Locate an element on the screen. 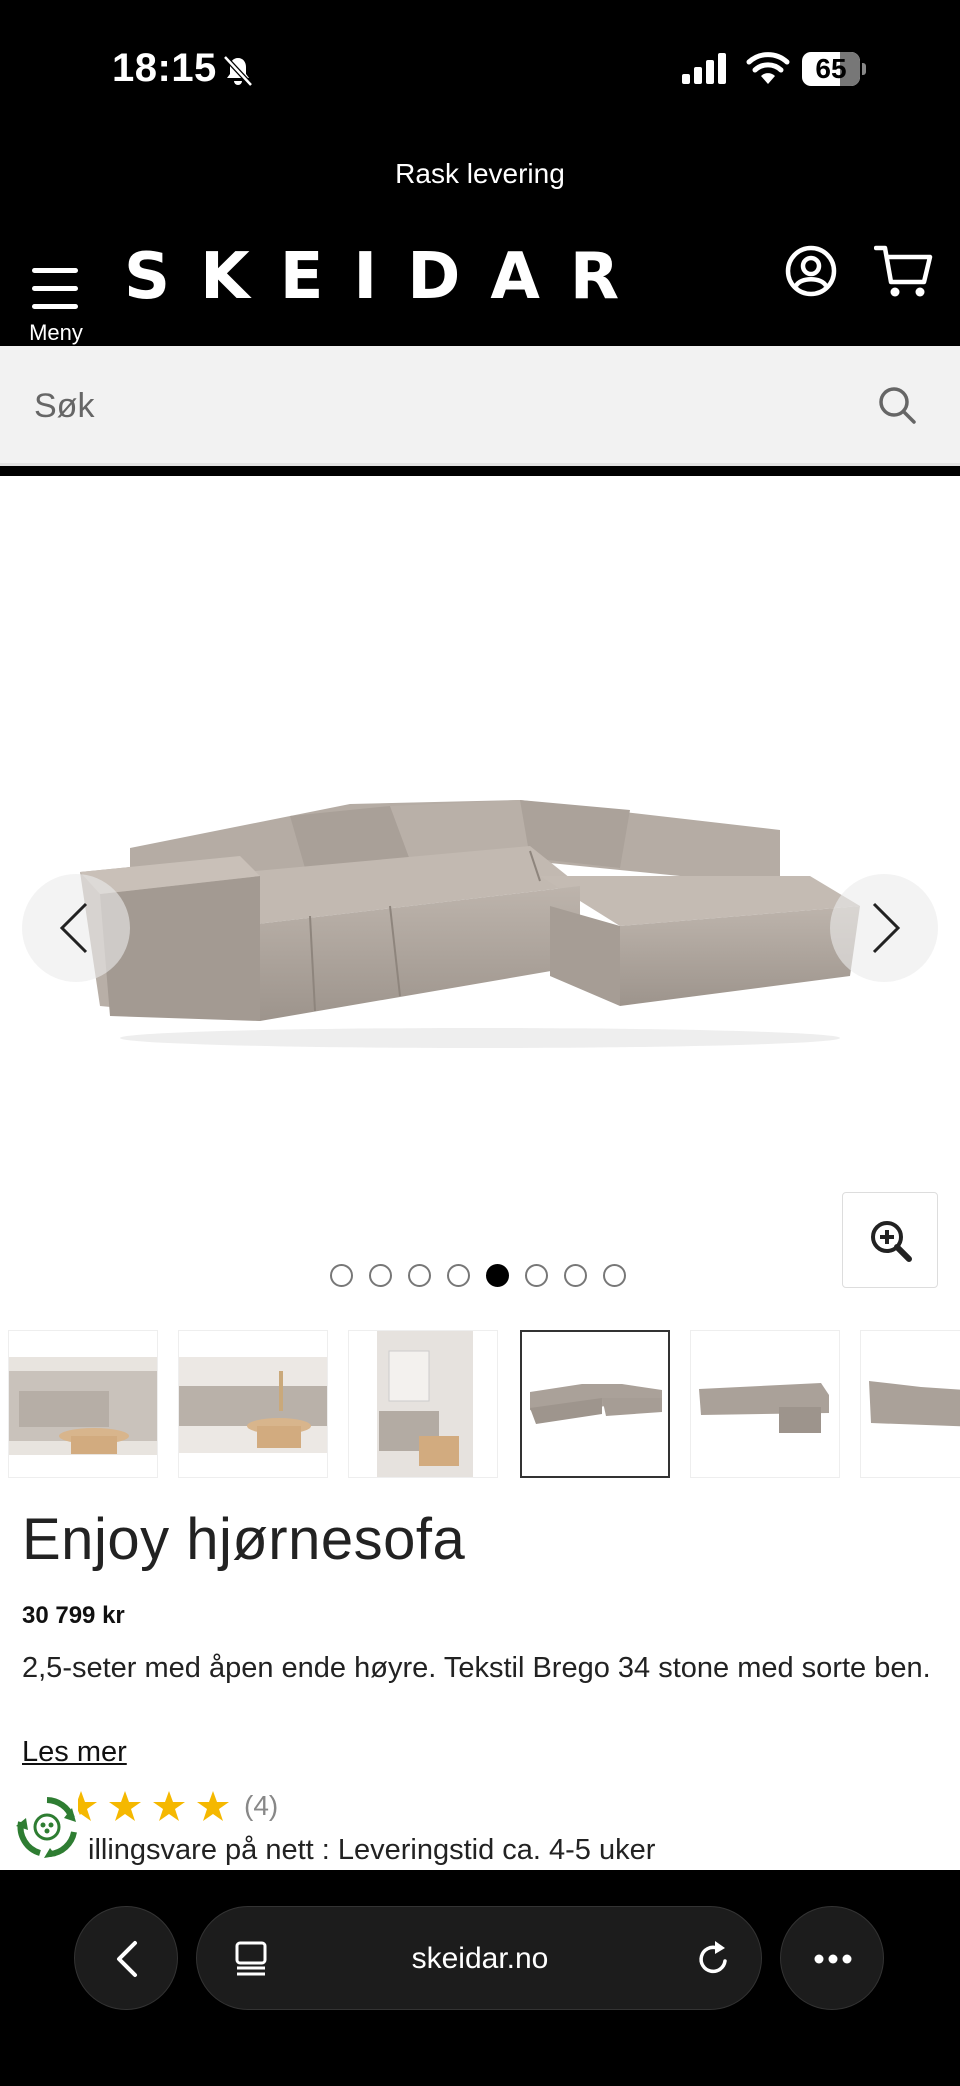 This screenshot has width=960, height=2086. menu-button: Meny is located at coordinates (57, 293).